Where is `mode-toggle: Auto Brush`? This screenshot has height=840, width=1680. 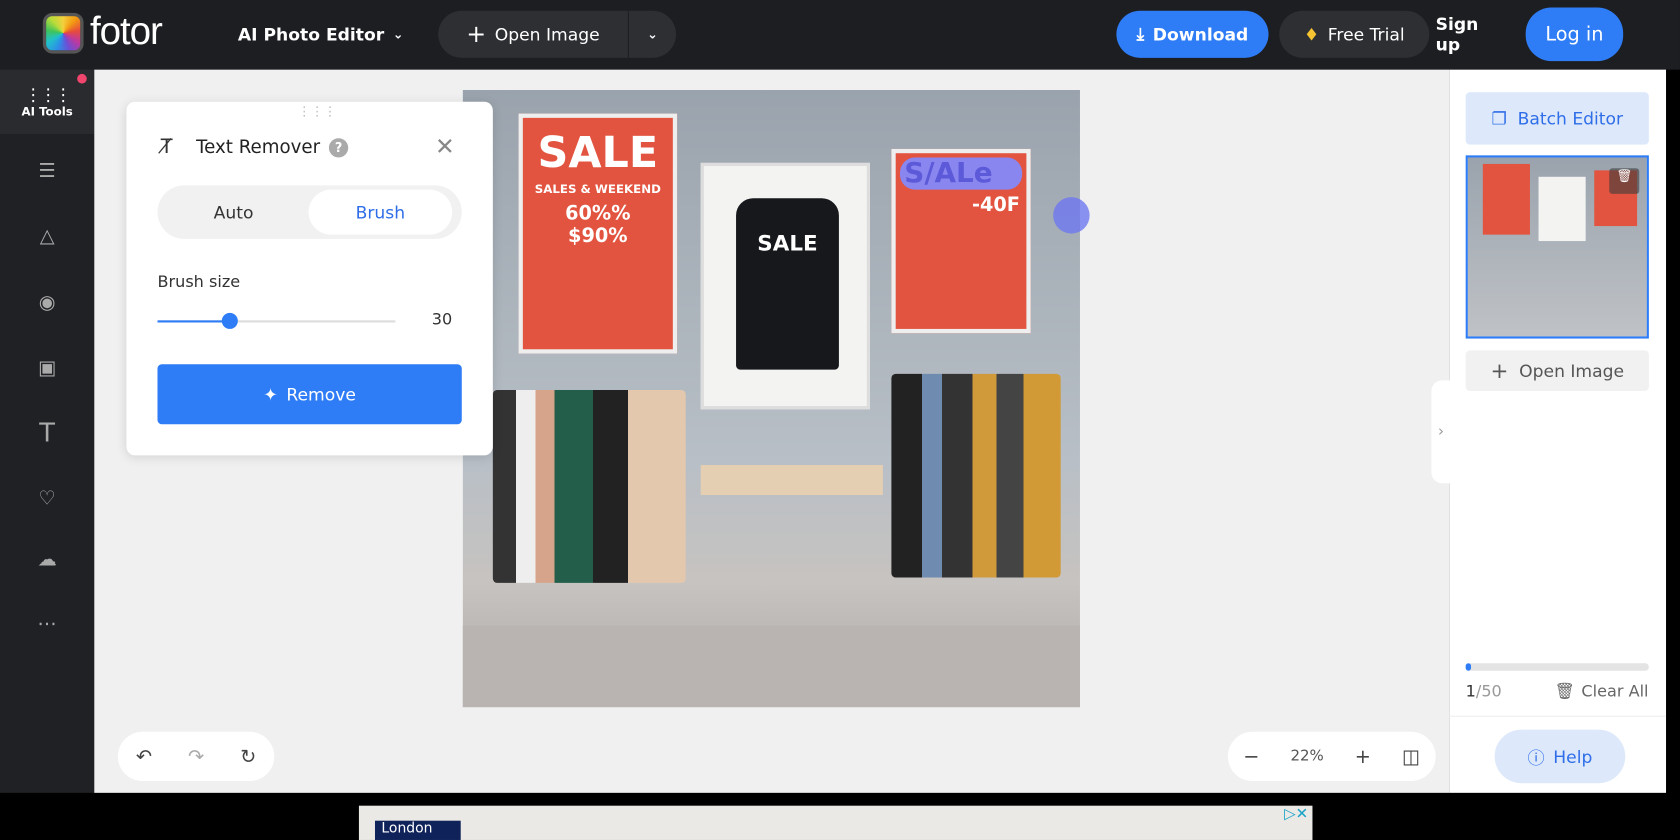 mode-toggle: Auto Brush is located at coordinates (309, 212).